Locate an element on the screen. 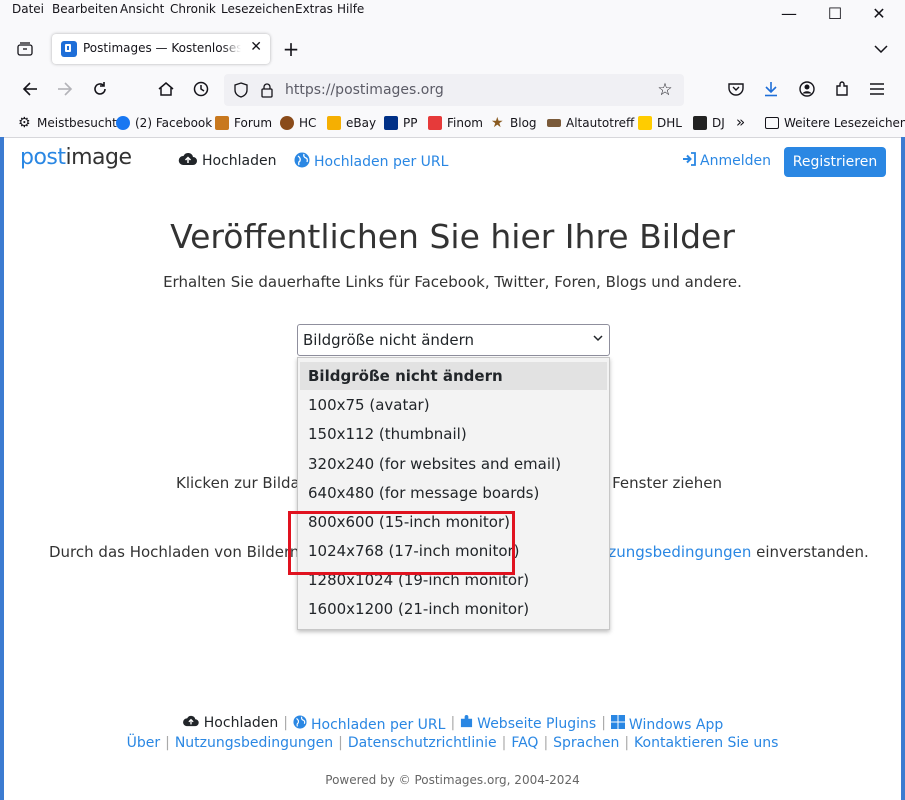 This screenshot has height=800, width=905. shield-icon is located at coordinates (241, 90).